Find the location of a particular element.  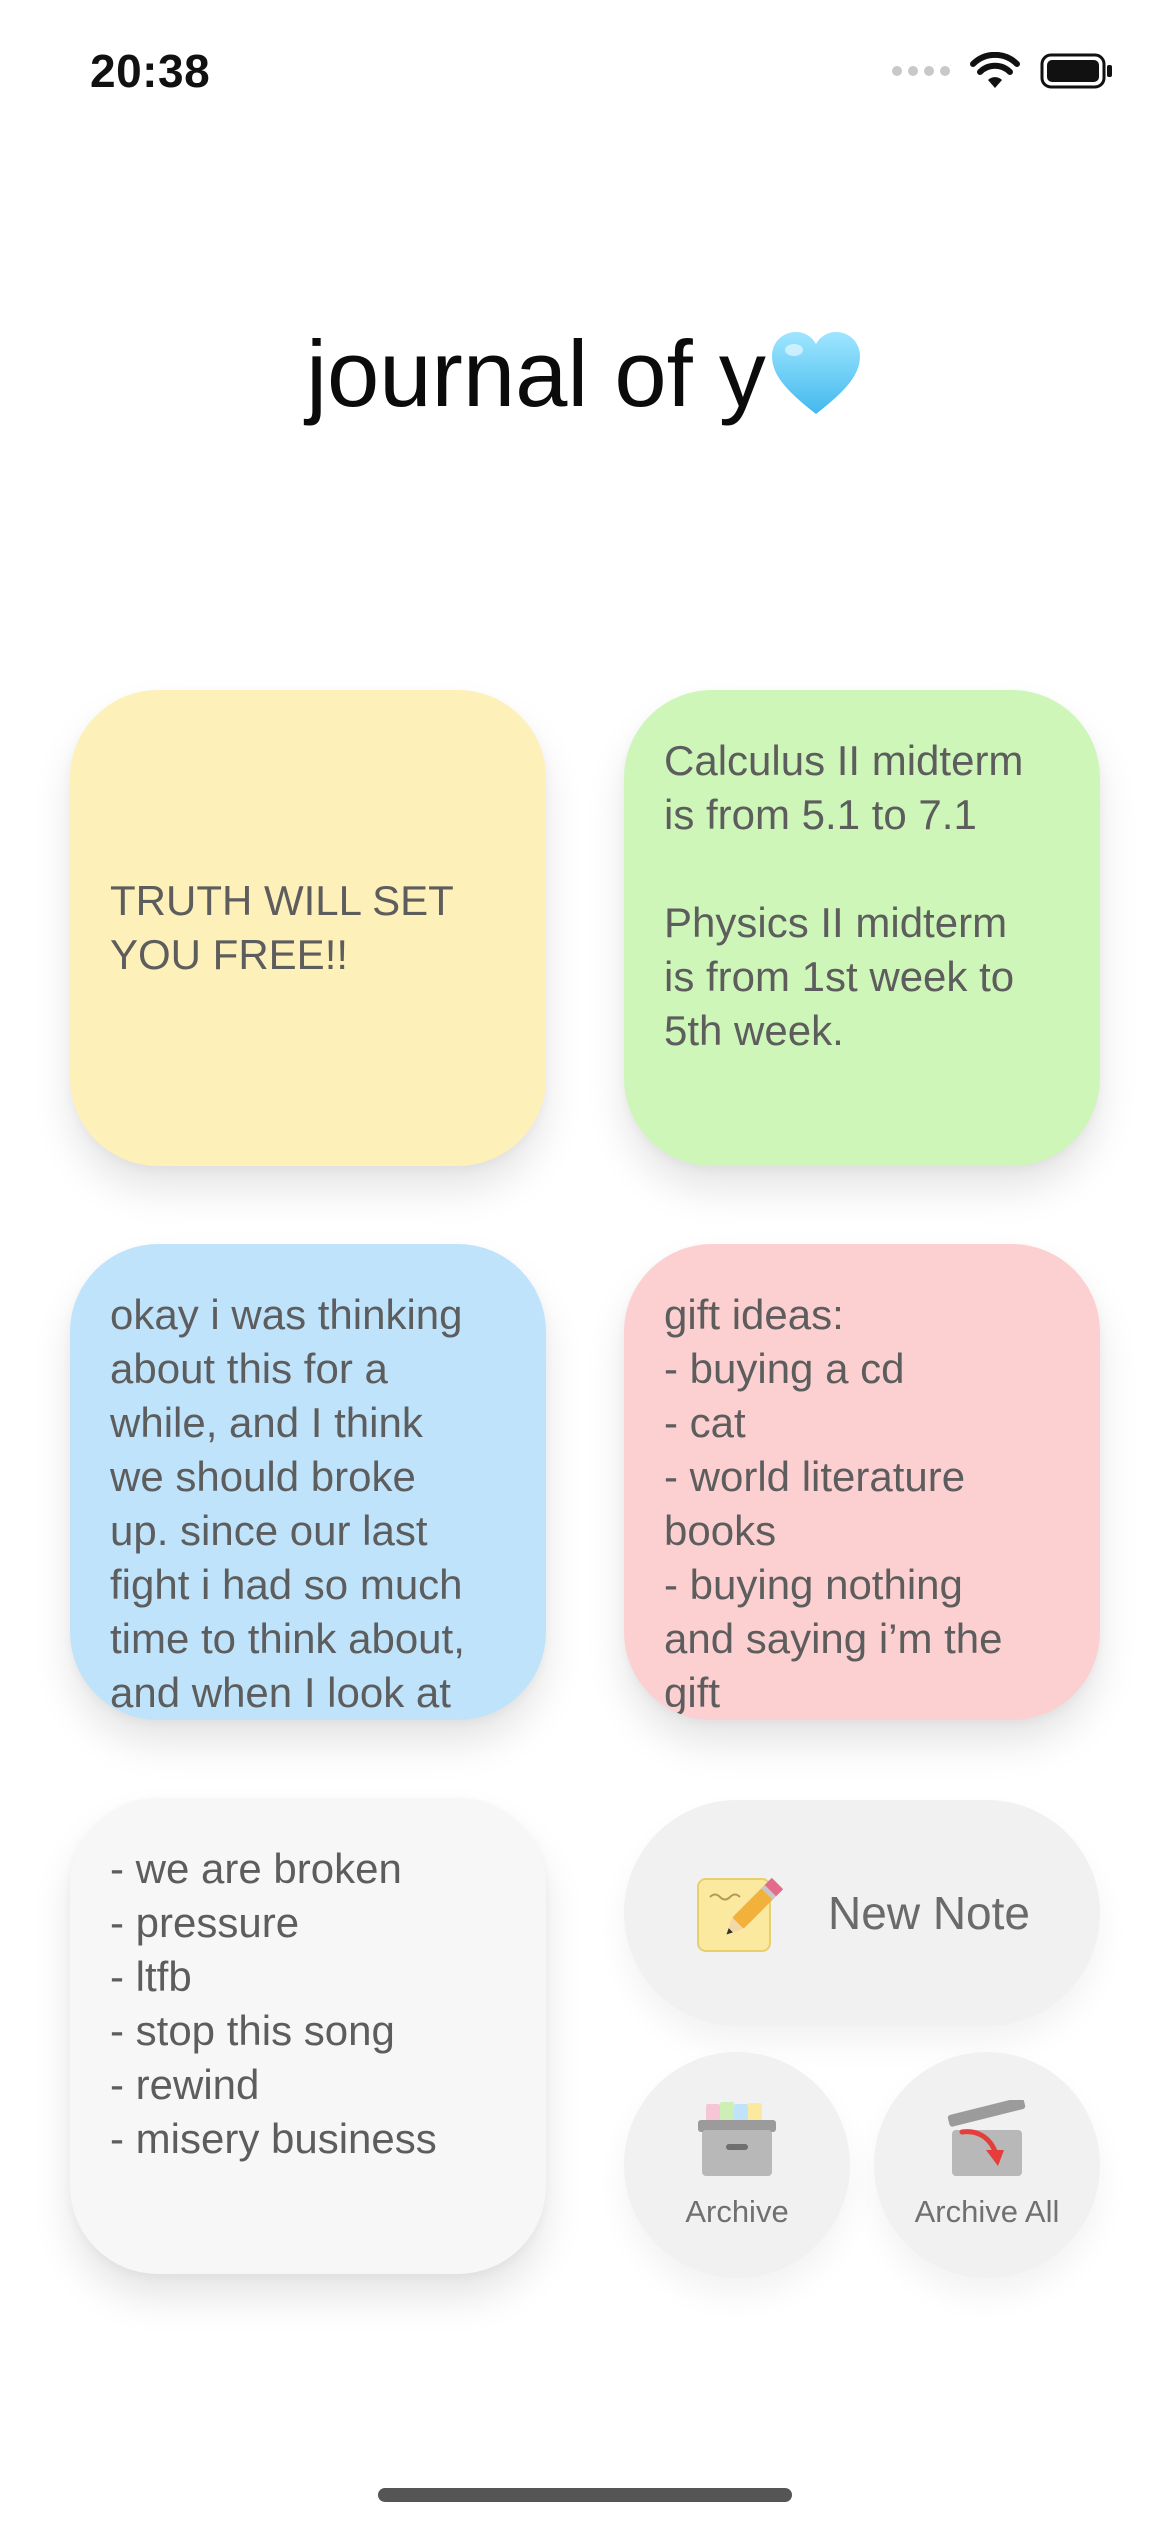

new-note-button: New Note is located at coordinates (862, 1913).